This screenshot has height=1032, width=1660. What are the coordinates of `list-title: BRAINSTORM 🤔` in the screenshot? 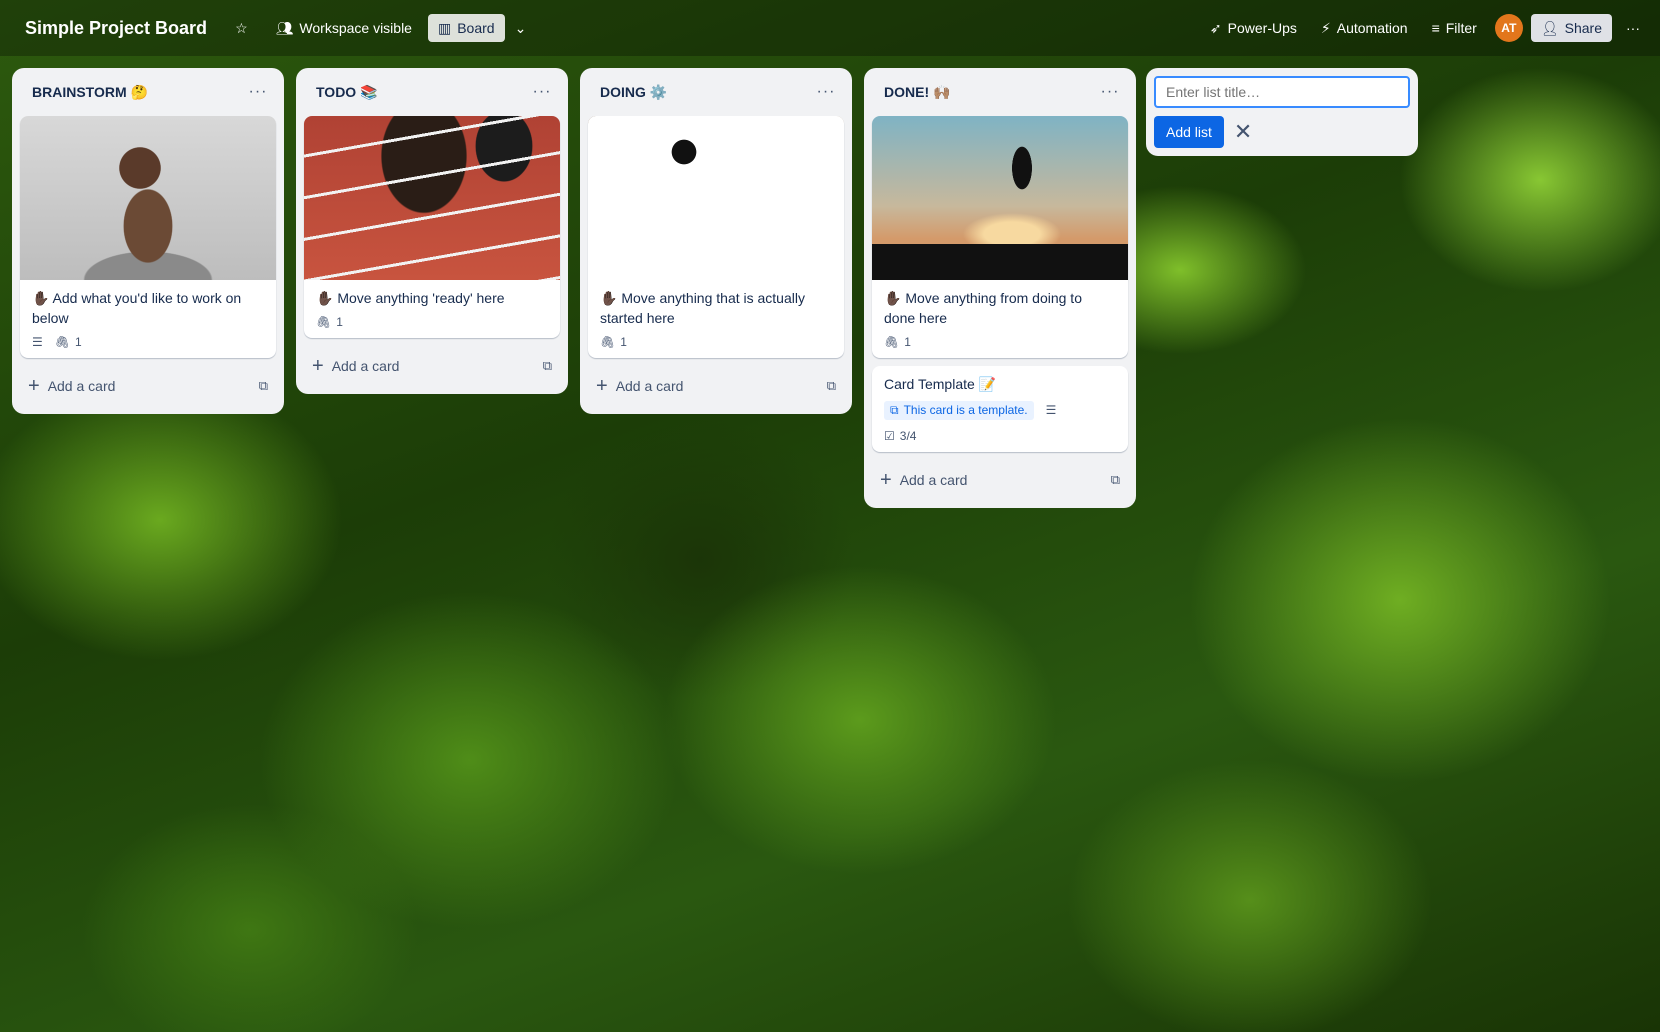 It's located at (90, 92).